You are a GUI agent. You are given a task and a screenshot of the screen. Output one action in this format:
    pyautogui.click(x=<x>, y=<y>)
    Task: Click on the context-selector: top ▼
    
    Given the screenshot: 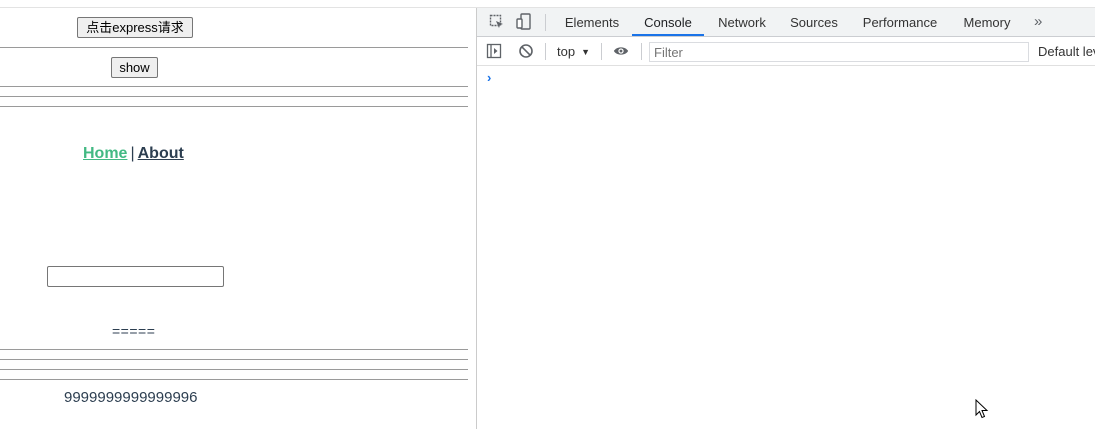 What is the action you would take?
    pyautogui.click(x=573, y=51)
    